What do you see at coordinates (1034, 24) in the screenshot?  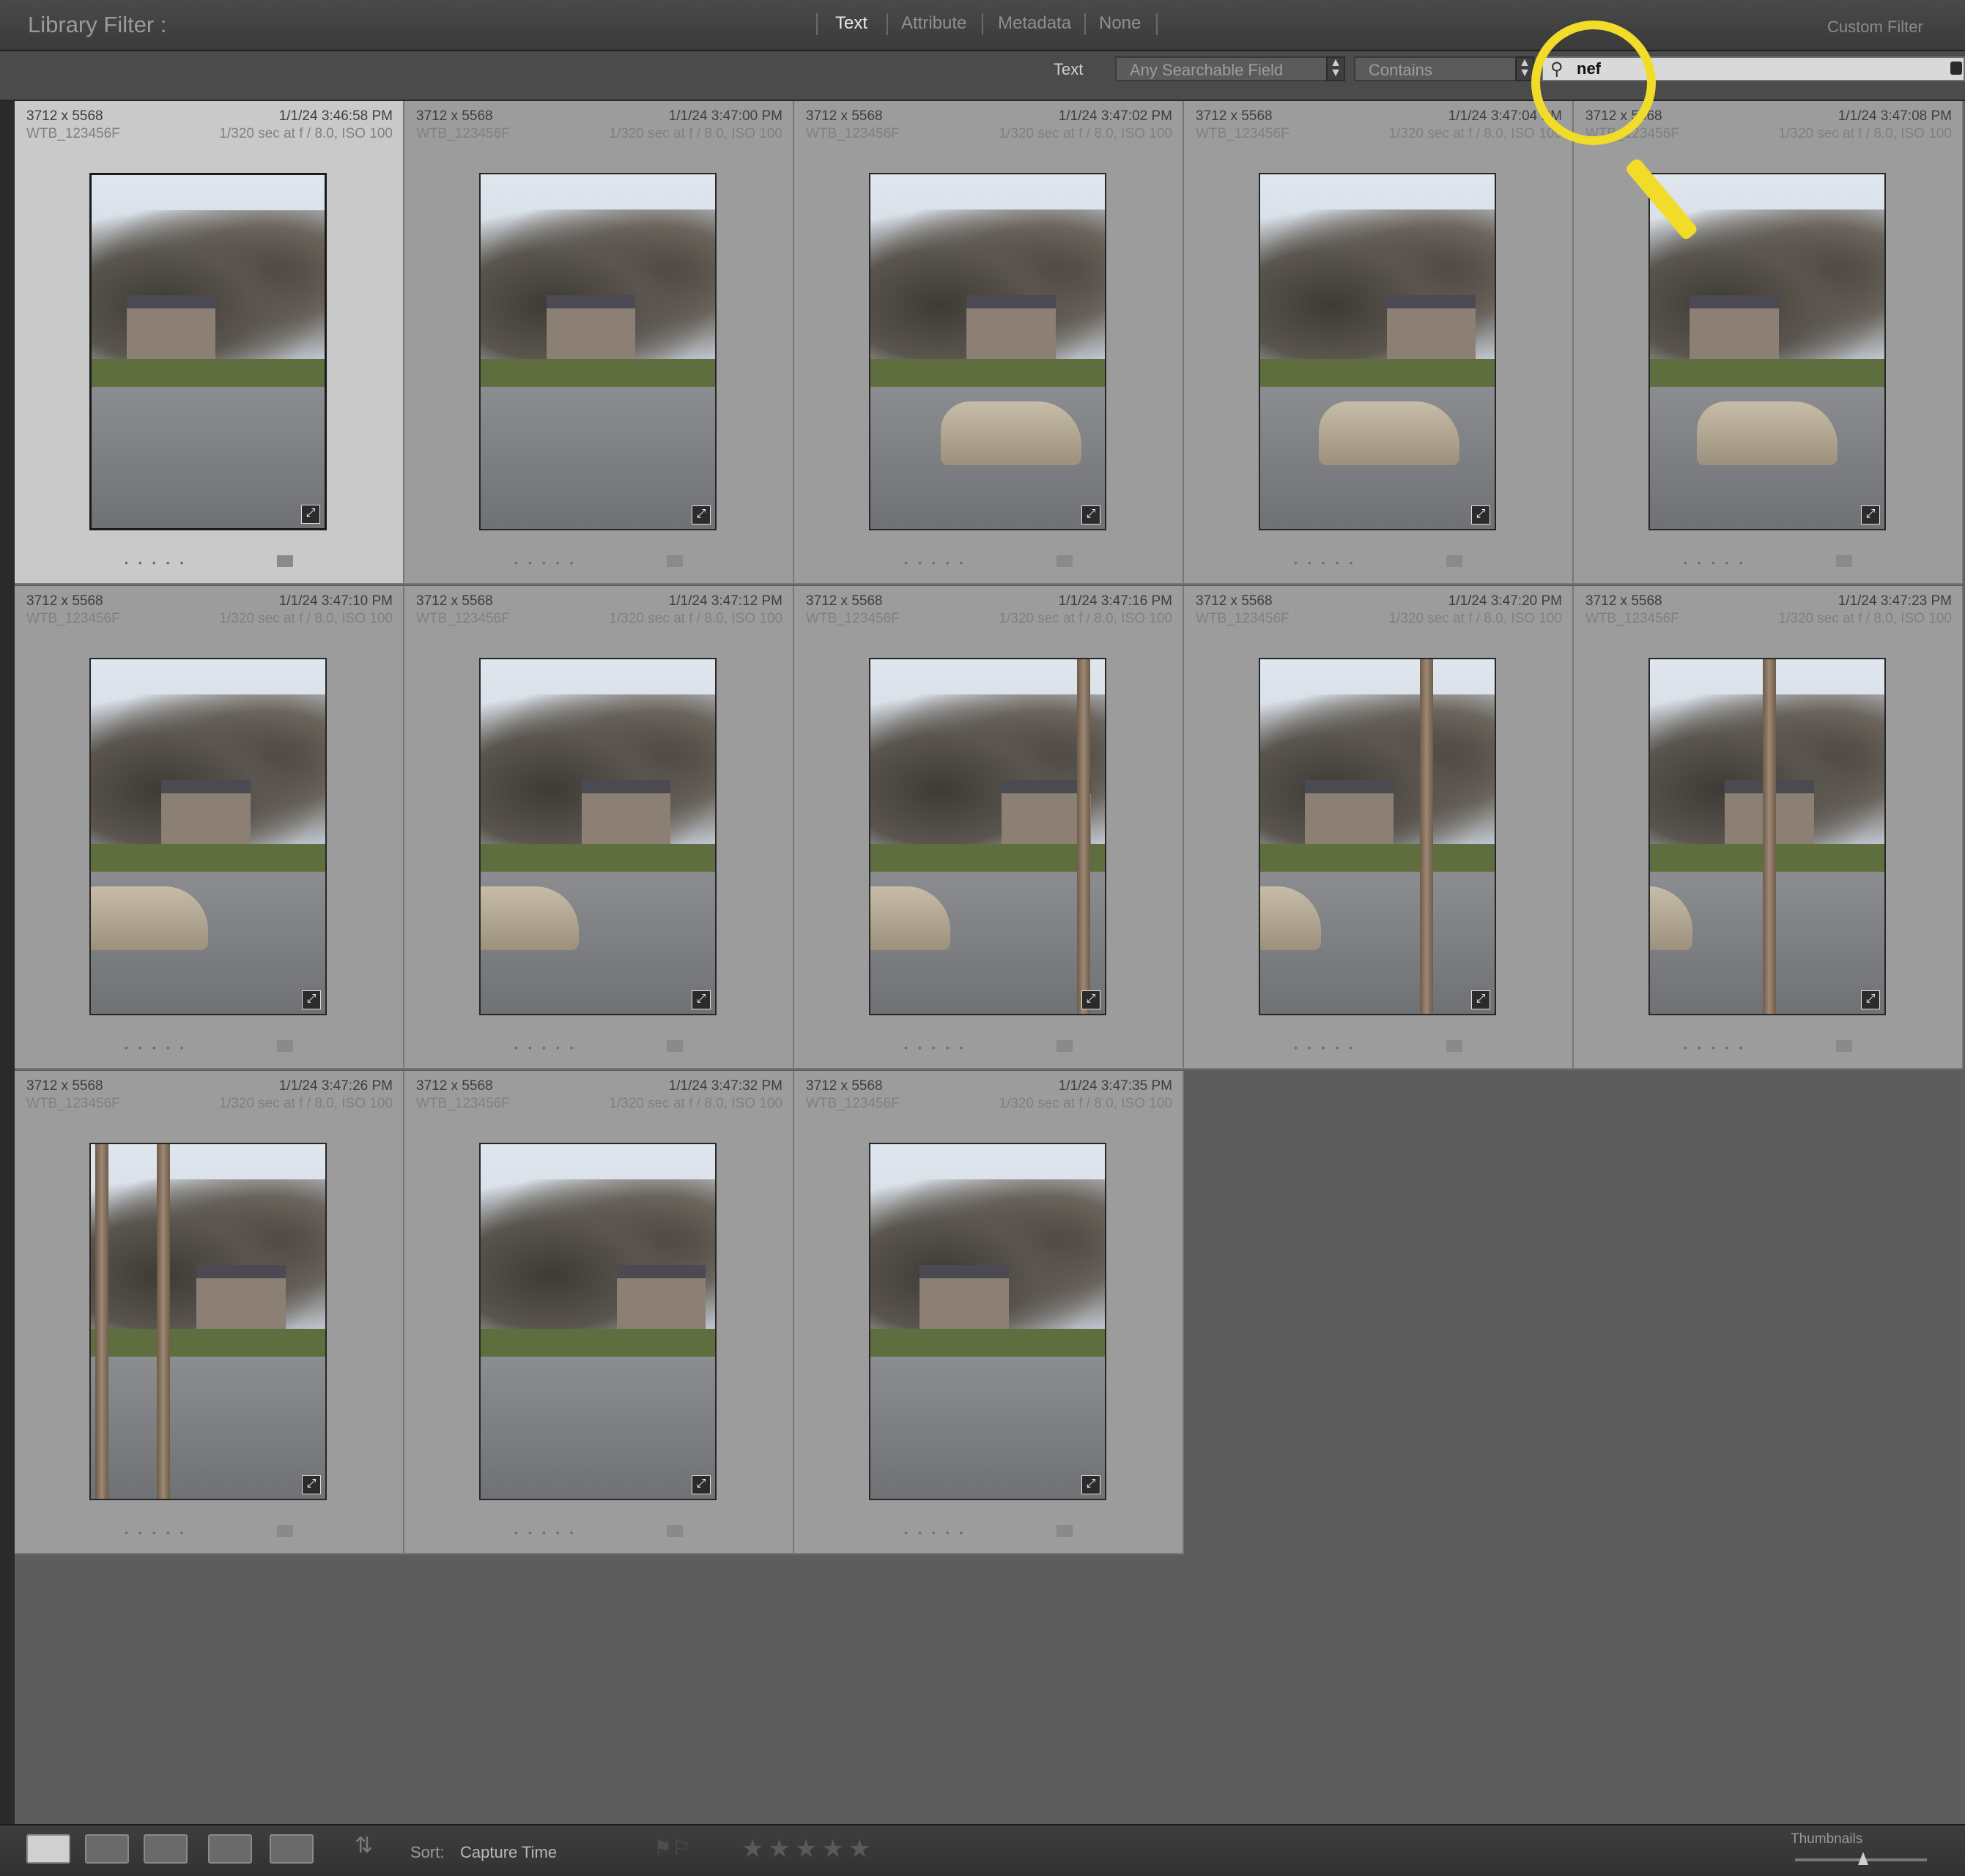 I see `tab-metadata: Metadata` at bounding box center [1034, 24].